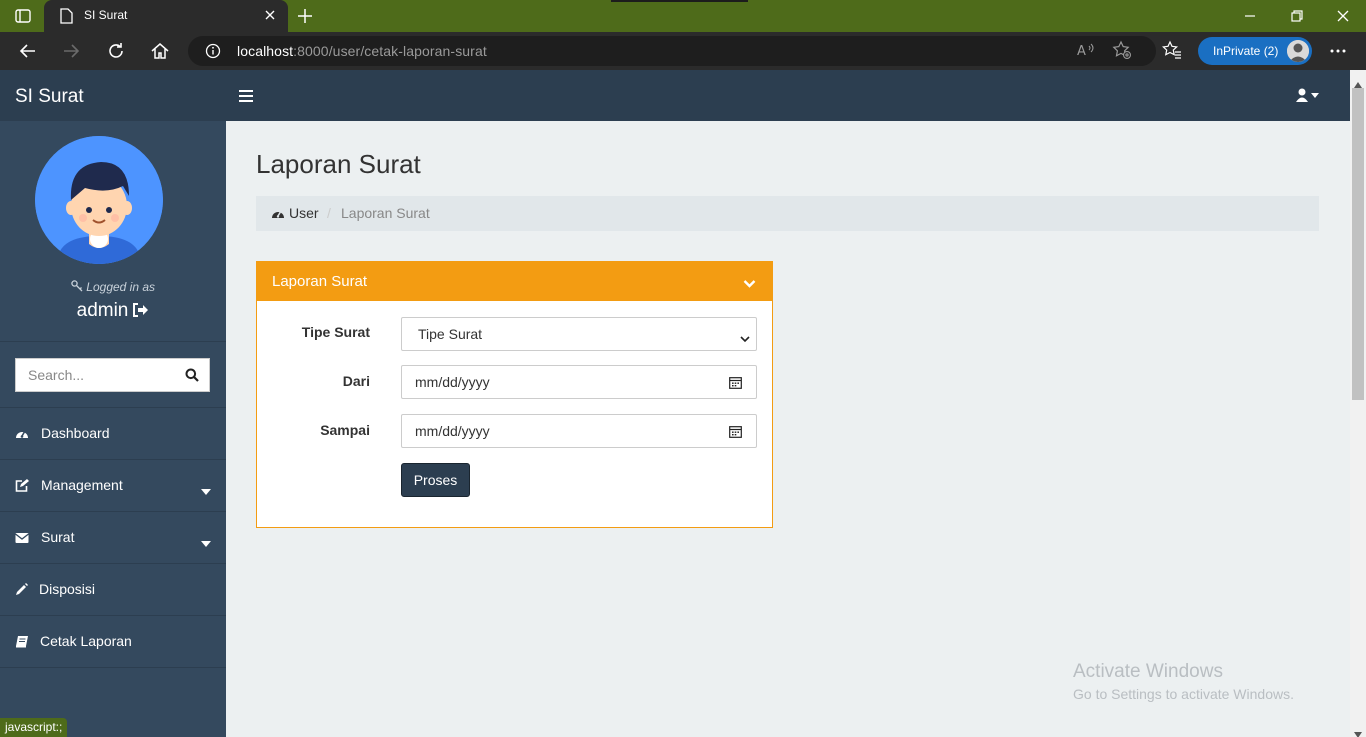 The image size is (1366, 737). Describe the element at coordinates (77, 286) in the screenshot. I see `key-icon` at that location.